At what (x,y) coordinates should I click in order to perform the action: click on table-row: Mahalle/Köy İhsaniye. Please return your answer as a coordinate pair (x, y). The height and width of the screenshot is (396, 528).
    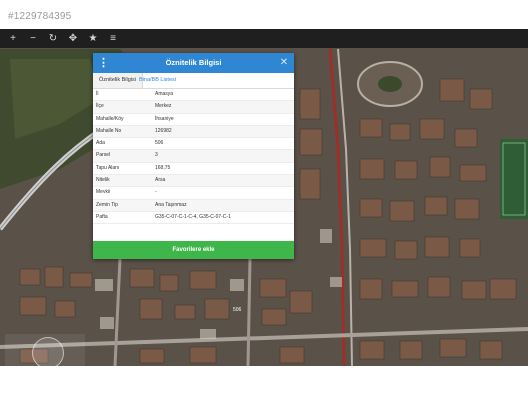
    Looking at the image, I should click on (193, 120).